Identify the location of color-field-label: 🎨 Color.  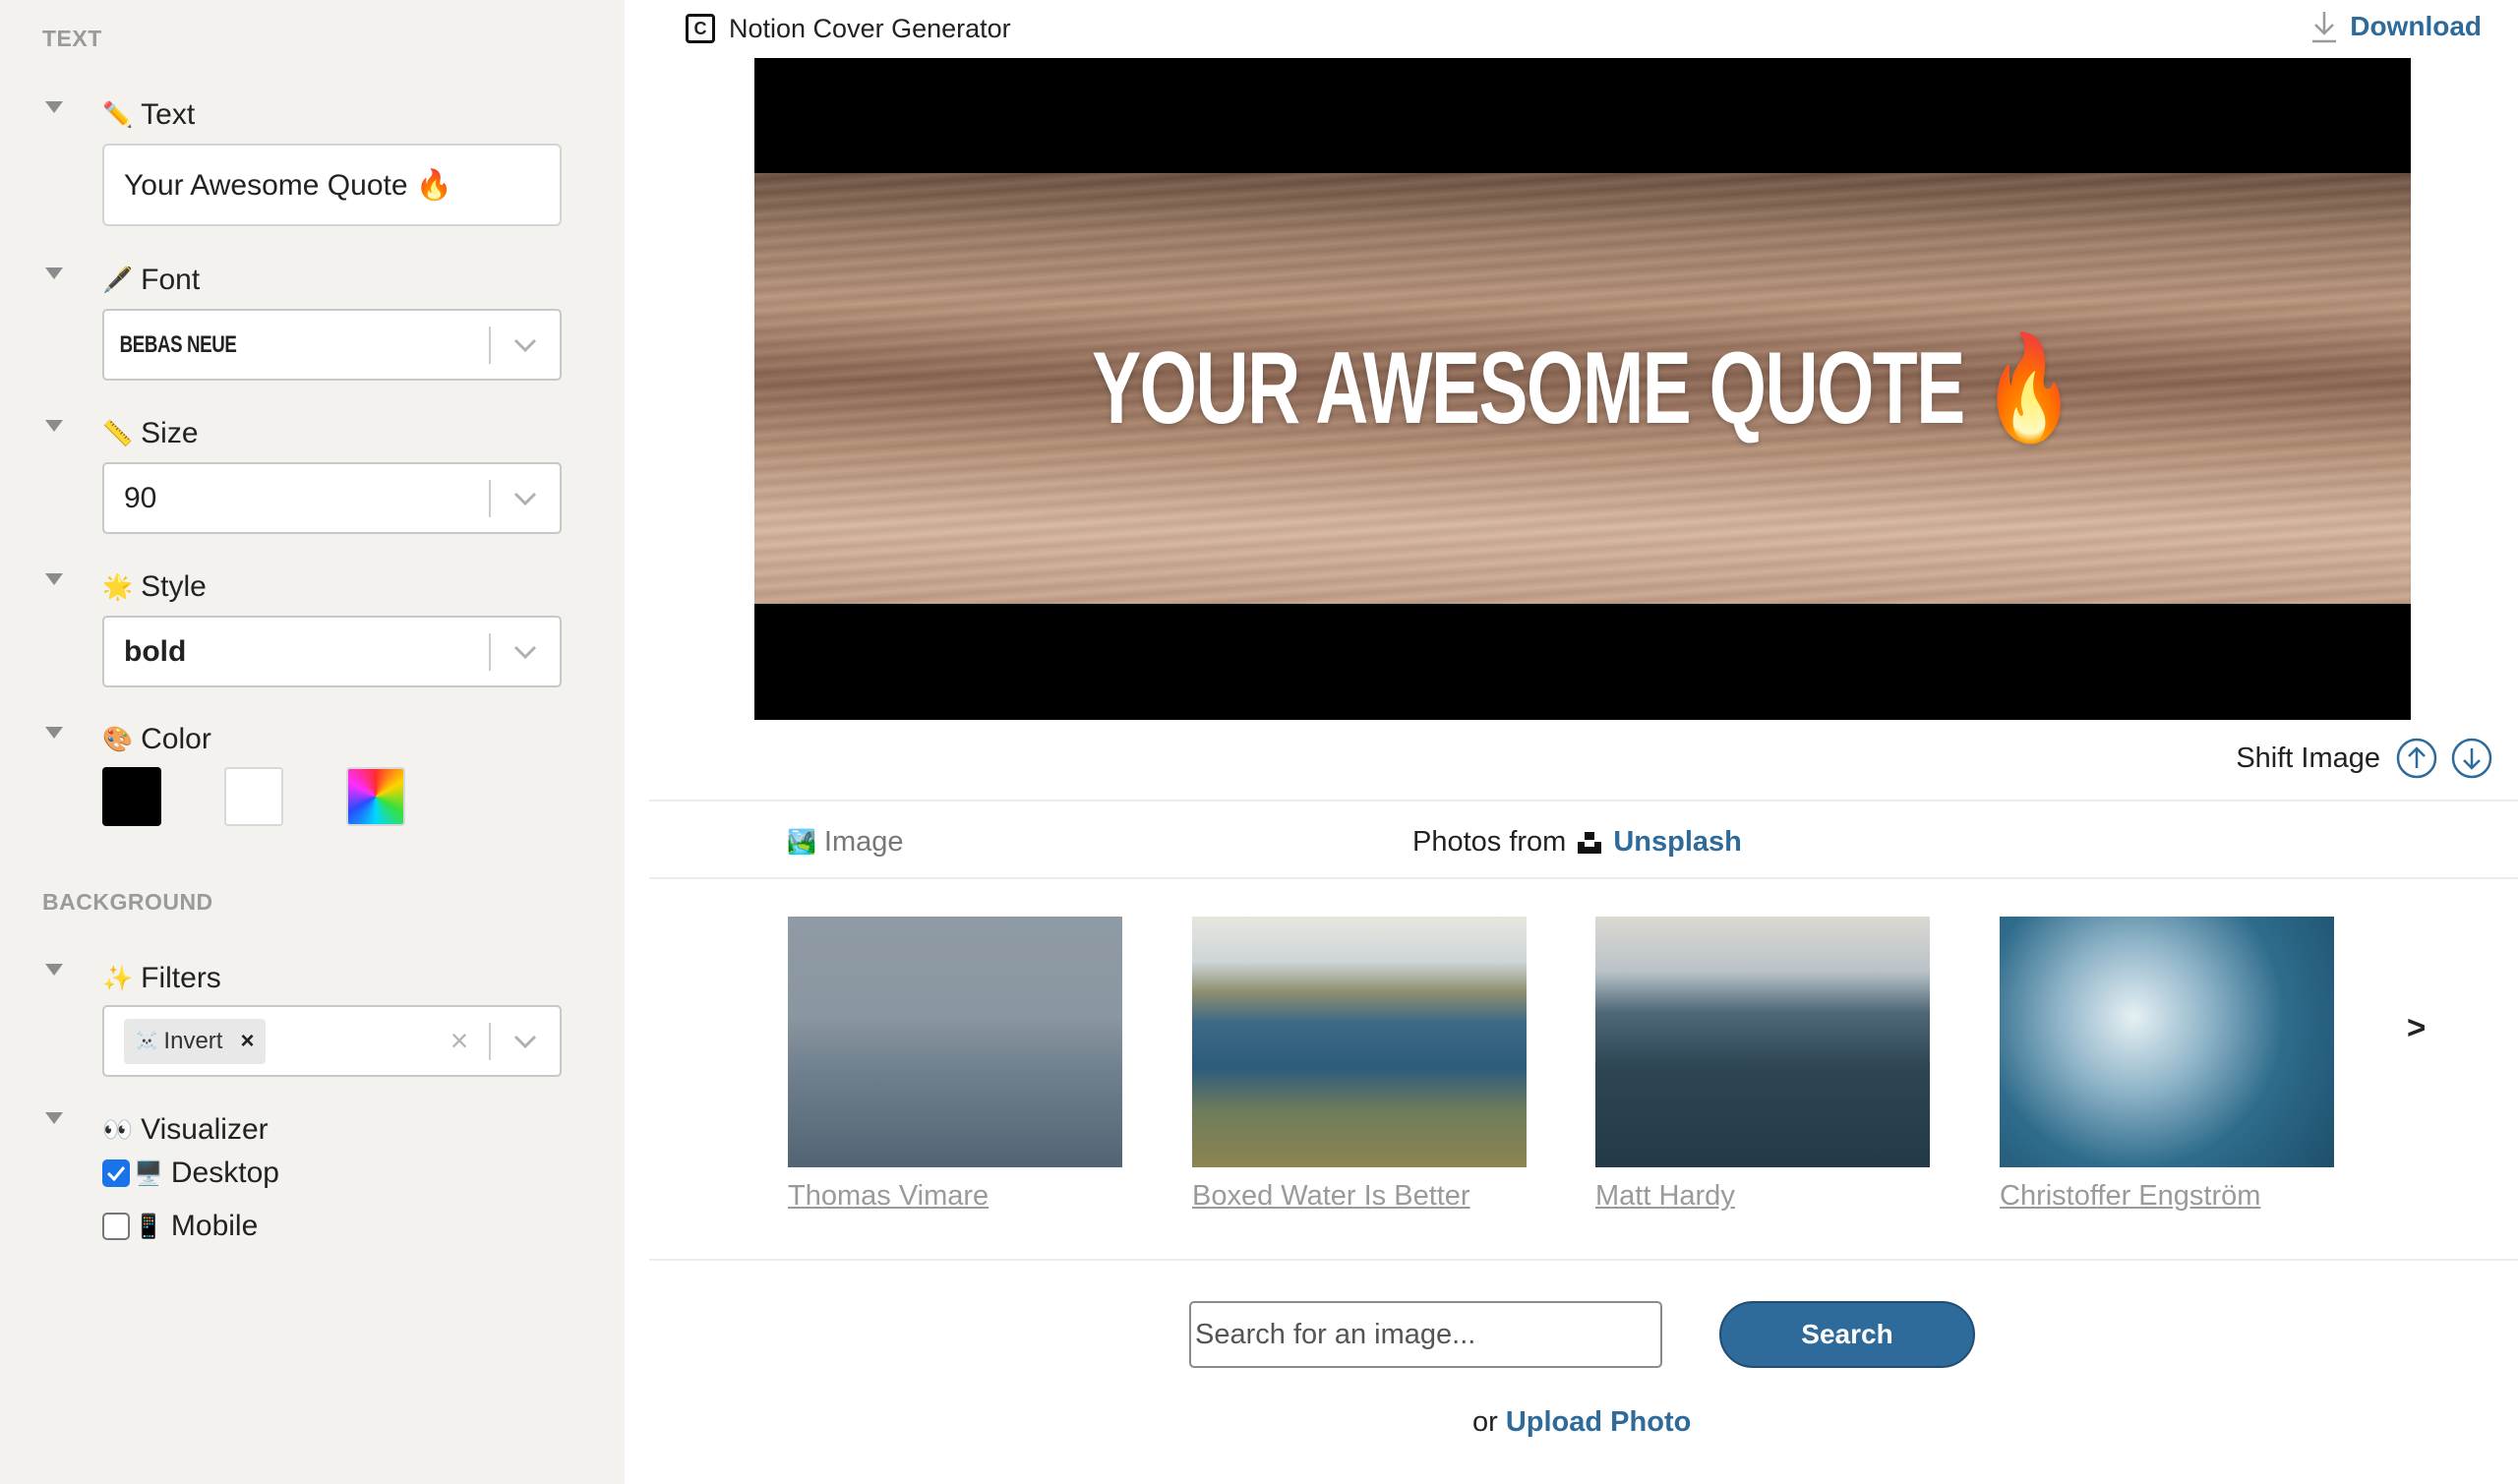
(156, 740).